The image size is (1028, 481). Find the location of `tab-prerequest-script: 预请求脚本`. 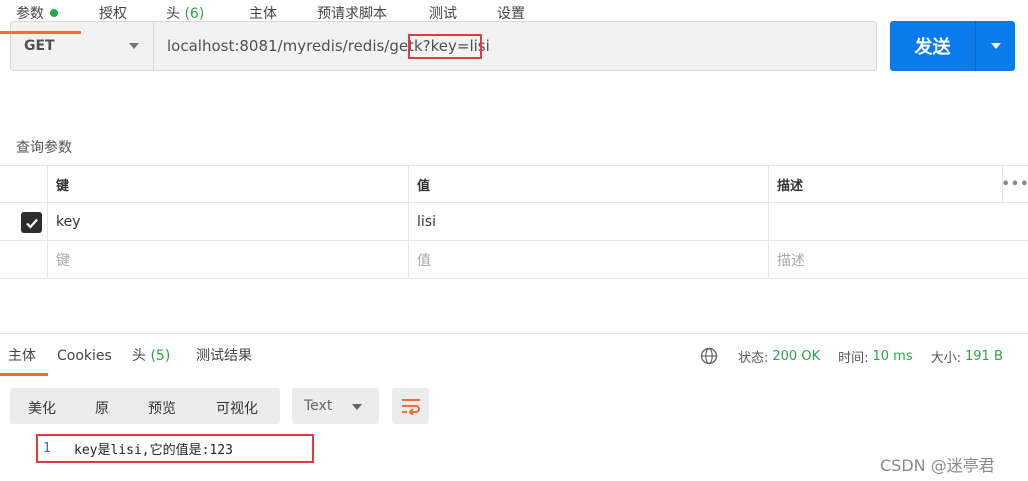

tab-prerequest-script: 预请求脚本 is located at coordinates (352, 17).